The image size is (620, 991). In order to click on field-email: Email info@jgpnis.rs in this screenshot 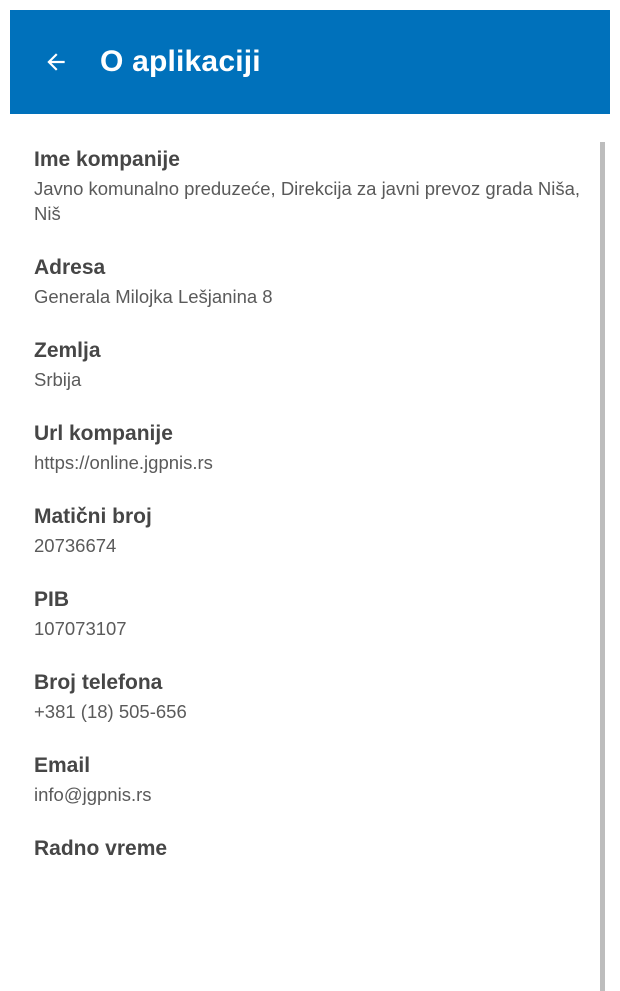, I will do `click(309, 779)`.